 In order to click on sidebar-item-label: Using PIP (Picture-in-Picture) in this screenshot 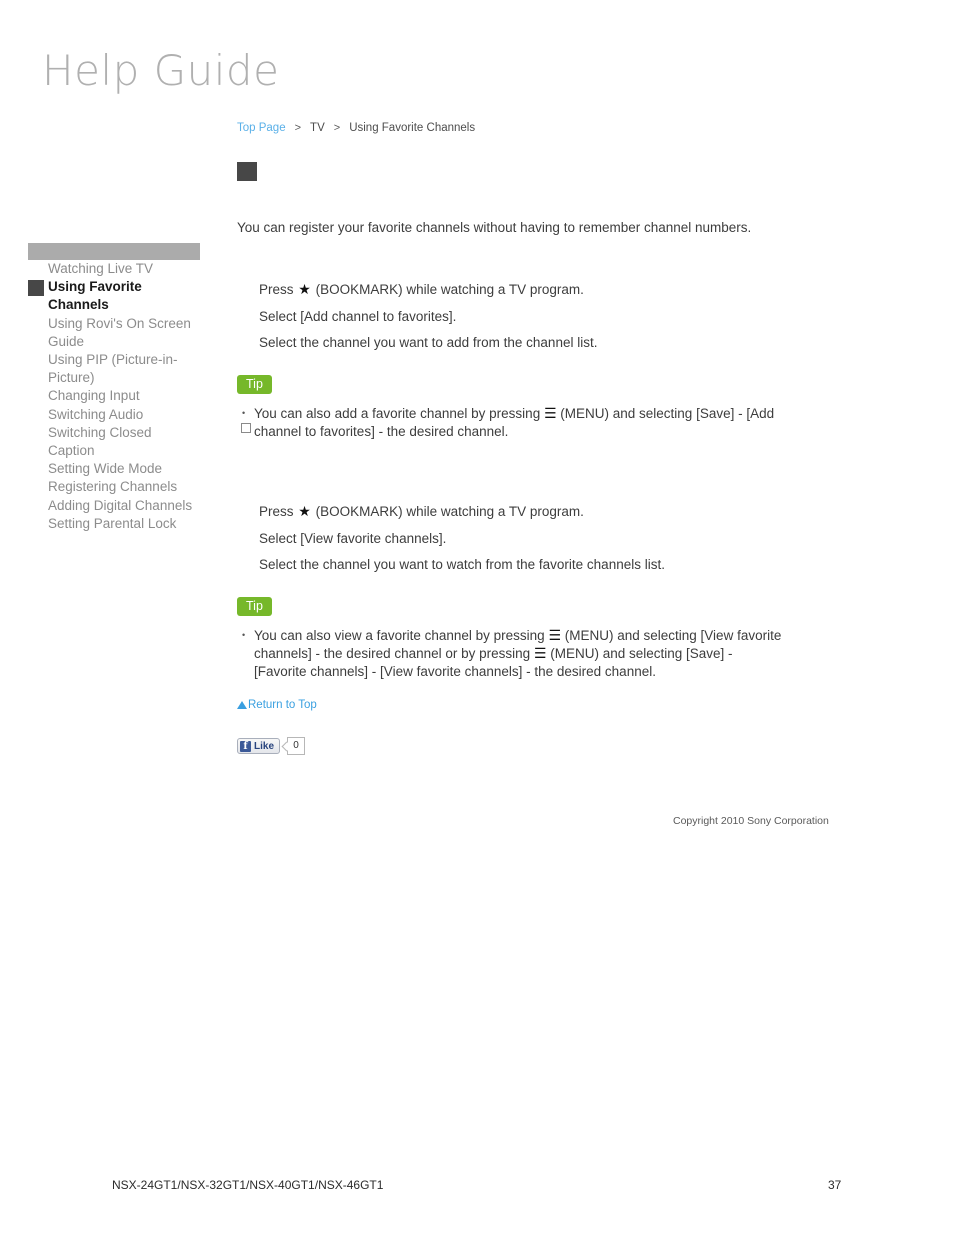, I will do `click(113, 369)`.